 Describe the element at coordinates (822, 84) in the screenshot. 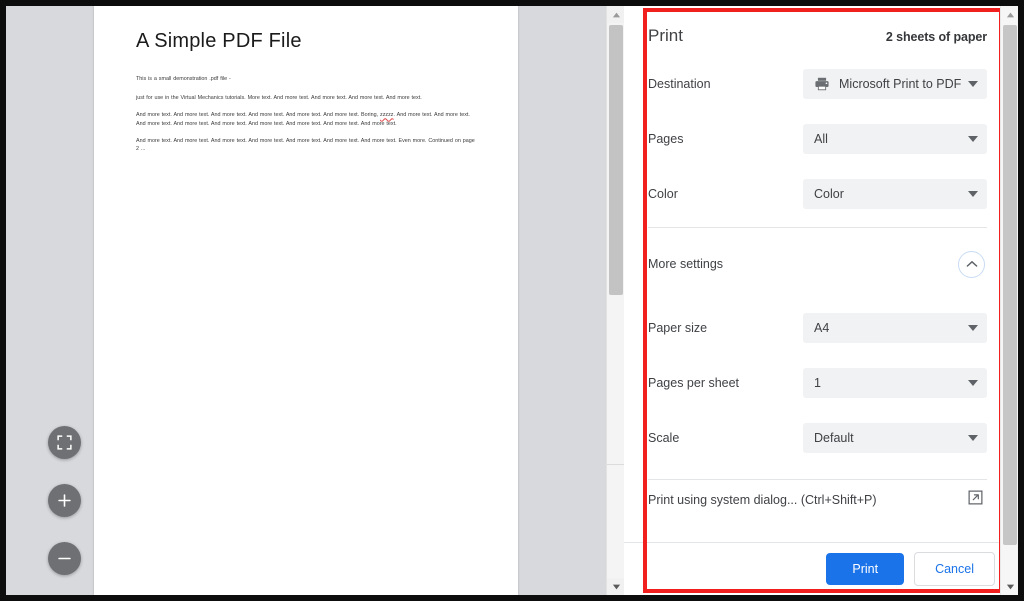

I see `printer-icon` at that location.